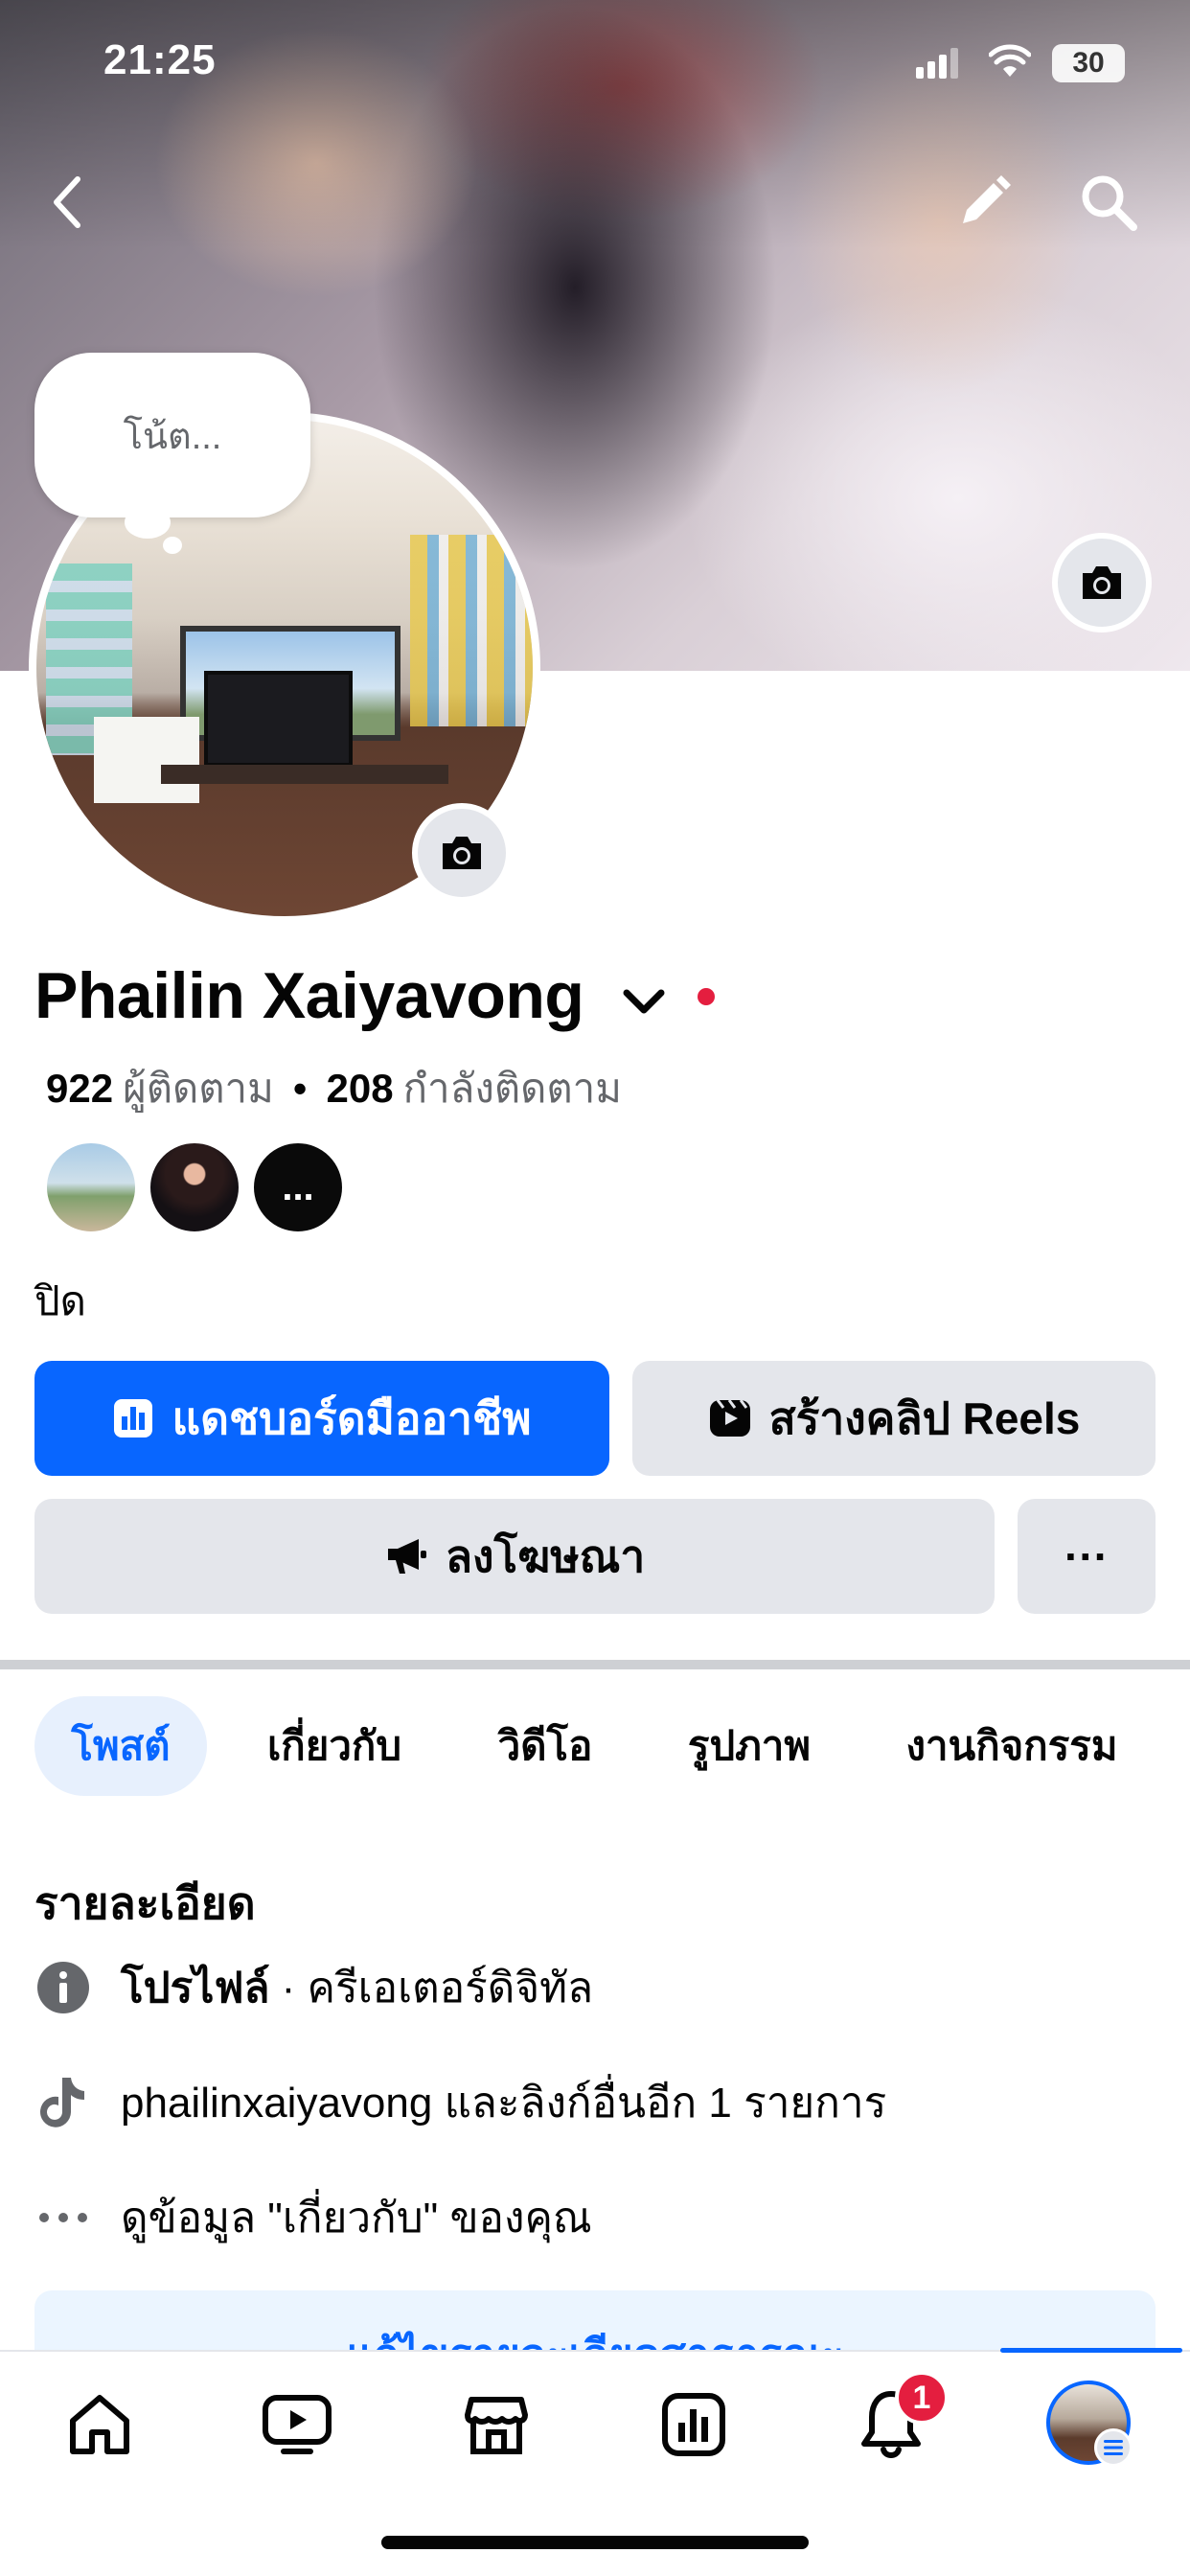 The height and width of the screenshot is (2576, 1190). I want to click on create-reels-button: สร้างคลิป Reels, so click(894, 1418).